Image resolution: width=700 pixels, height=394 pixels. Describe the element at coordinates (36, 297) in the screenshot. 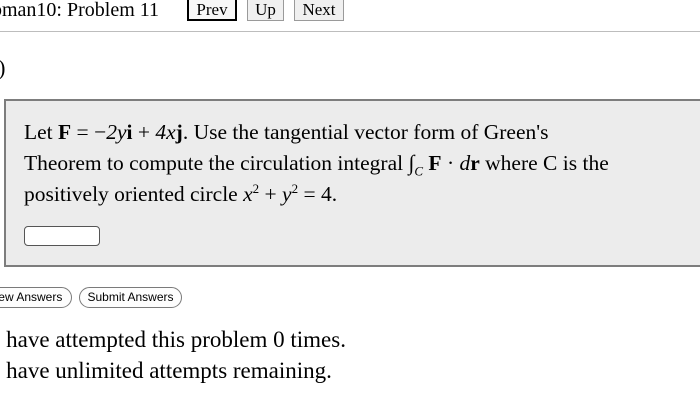

I see `preview-answers-button: iew Answers` at that location.